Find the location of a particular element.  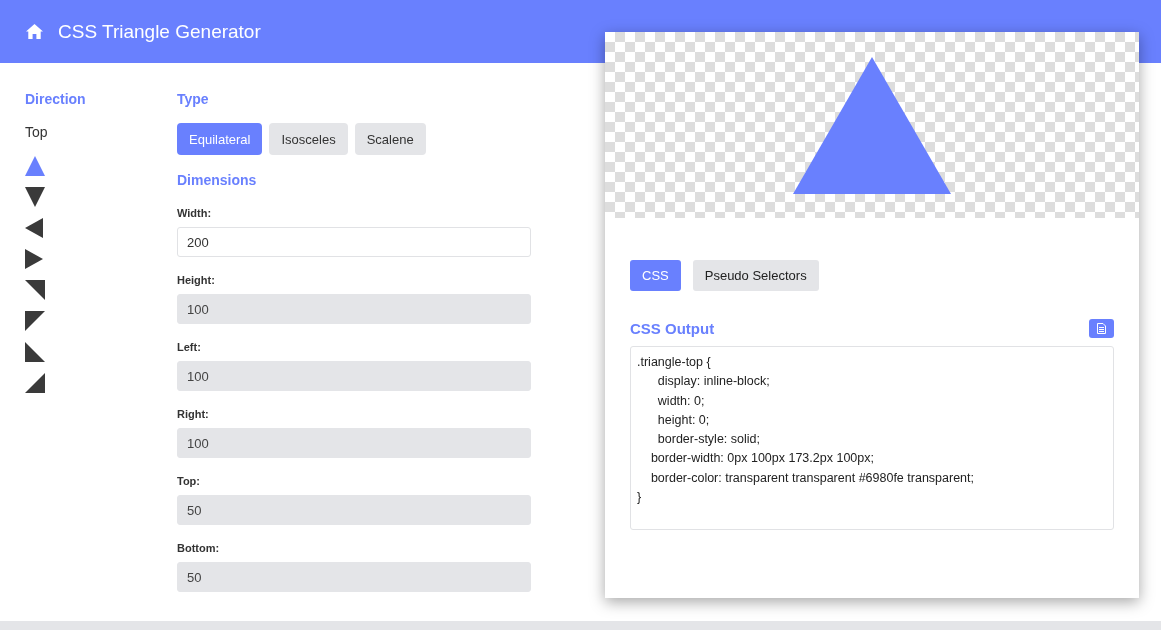

code-line: border-style: solid; is located at coordinates (708, 440).